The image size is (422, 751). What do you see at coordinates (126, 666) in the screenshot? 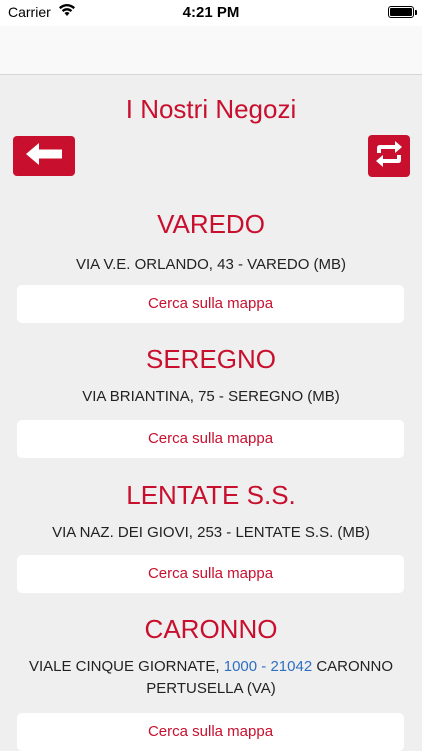
I see `address-text: VIALE CINQUE GIORNATE,` at bounding box center [126, 666].